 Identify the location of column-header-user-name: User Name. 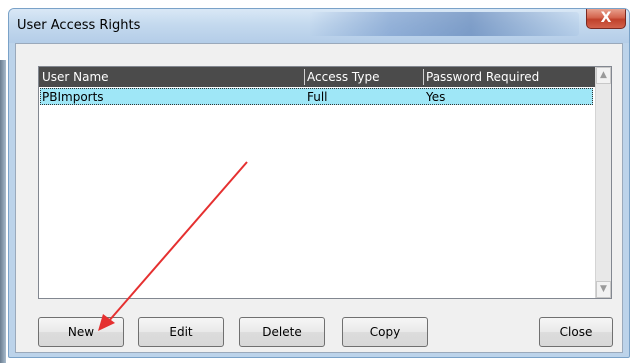
(75, 77).